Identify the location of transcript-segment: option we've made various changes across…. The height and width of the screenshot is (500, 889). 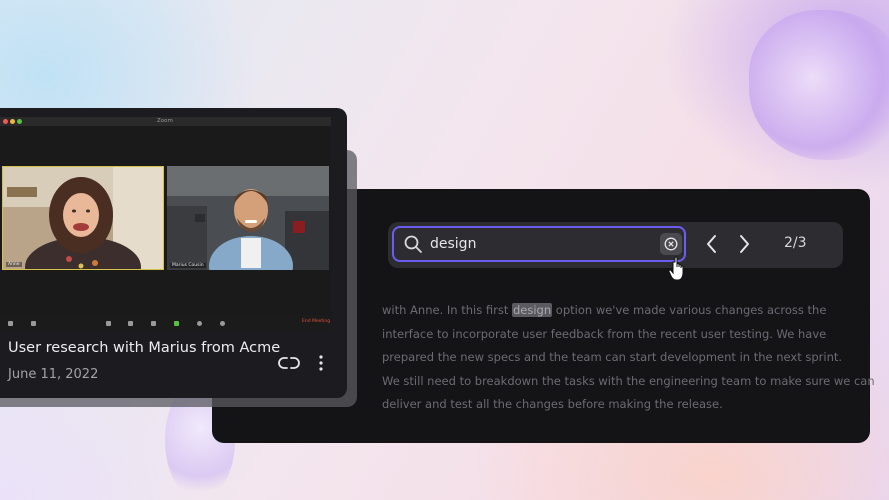
(689, 310).